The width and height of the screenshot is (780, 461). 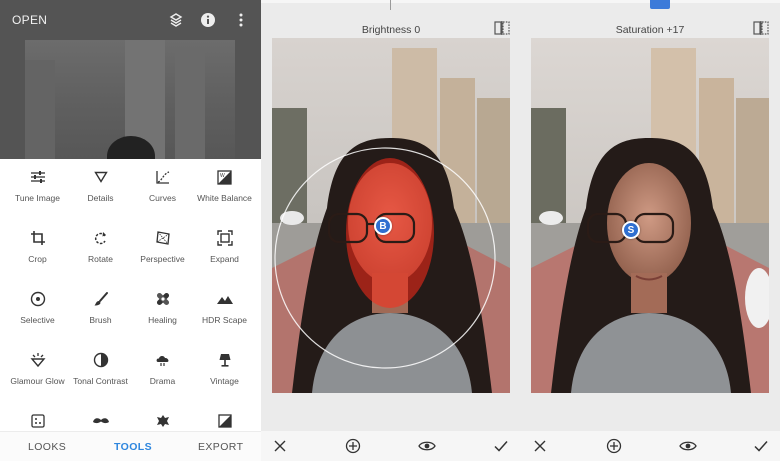 What do you see at coordinates (162, 189) in the screenshot?
I see `tool-curves: Curves` at bounding box center [162, 189].